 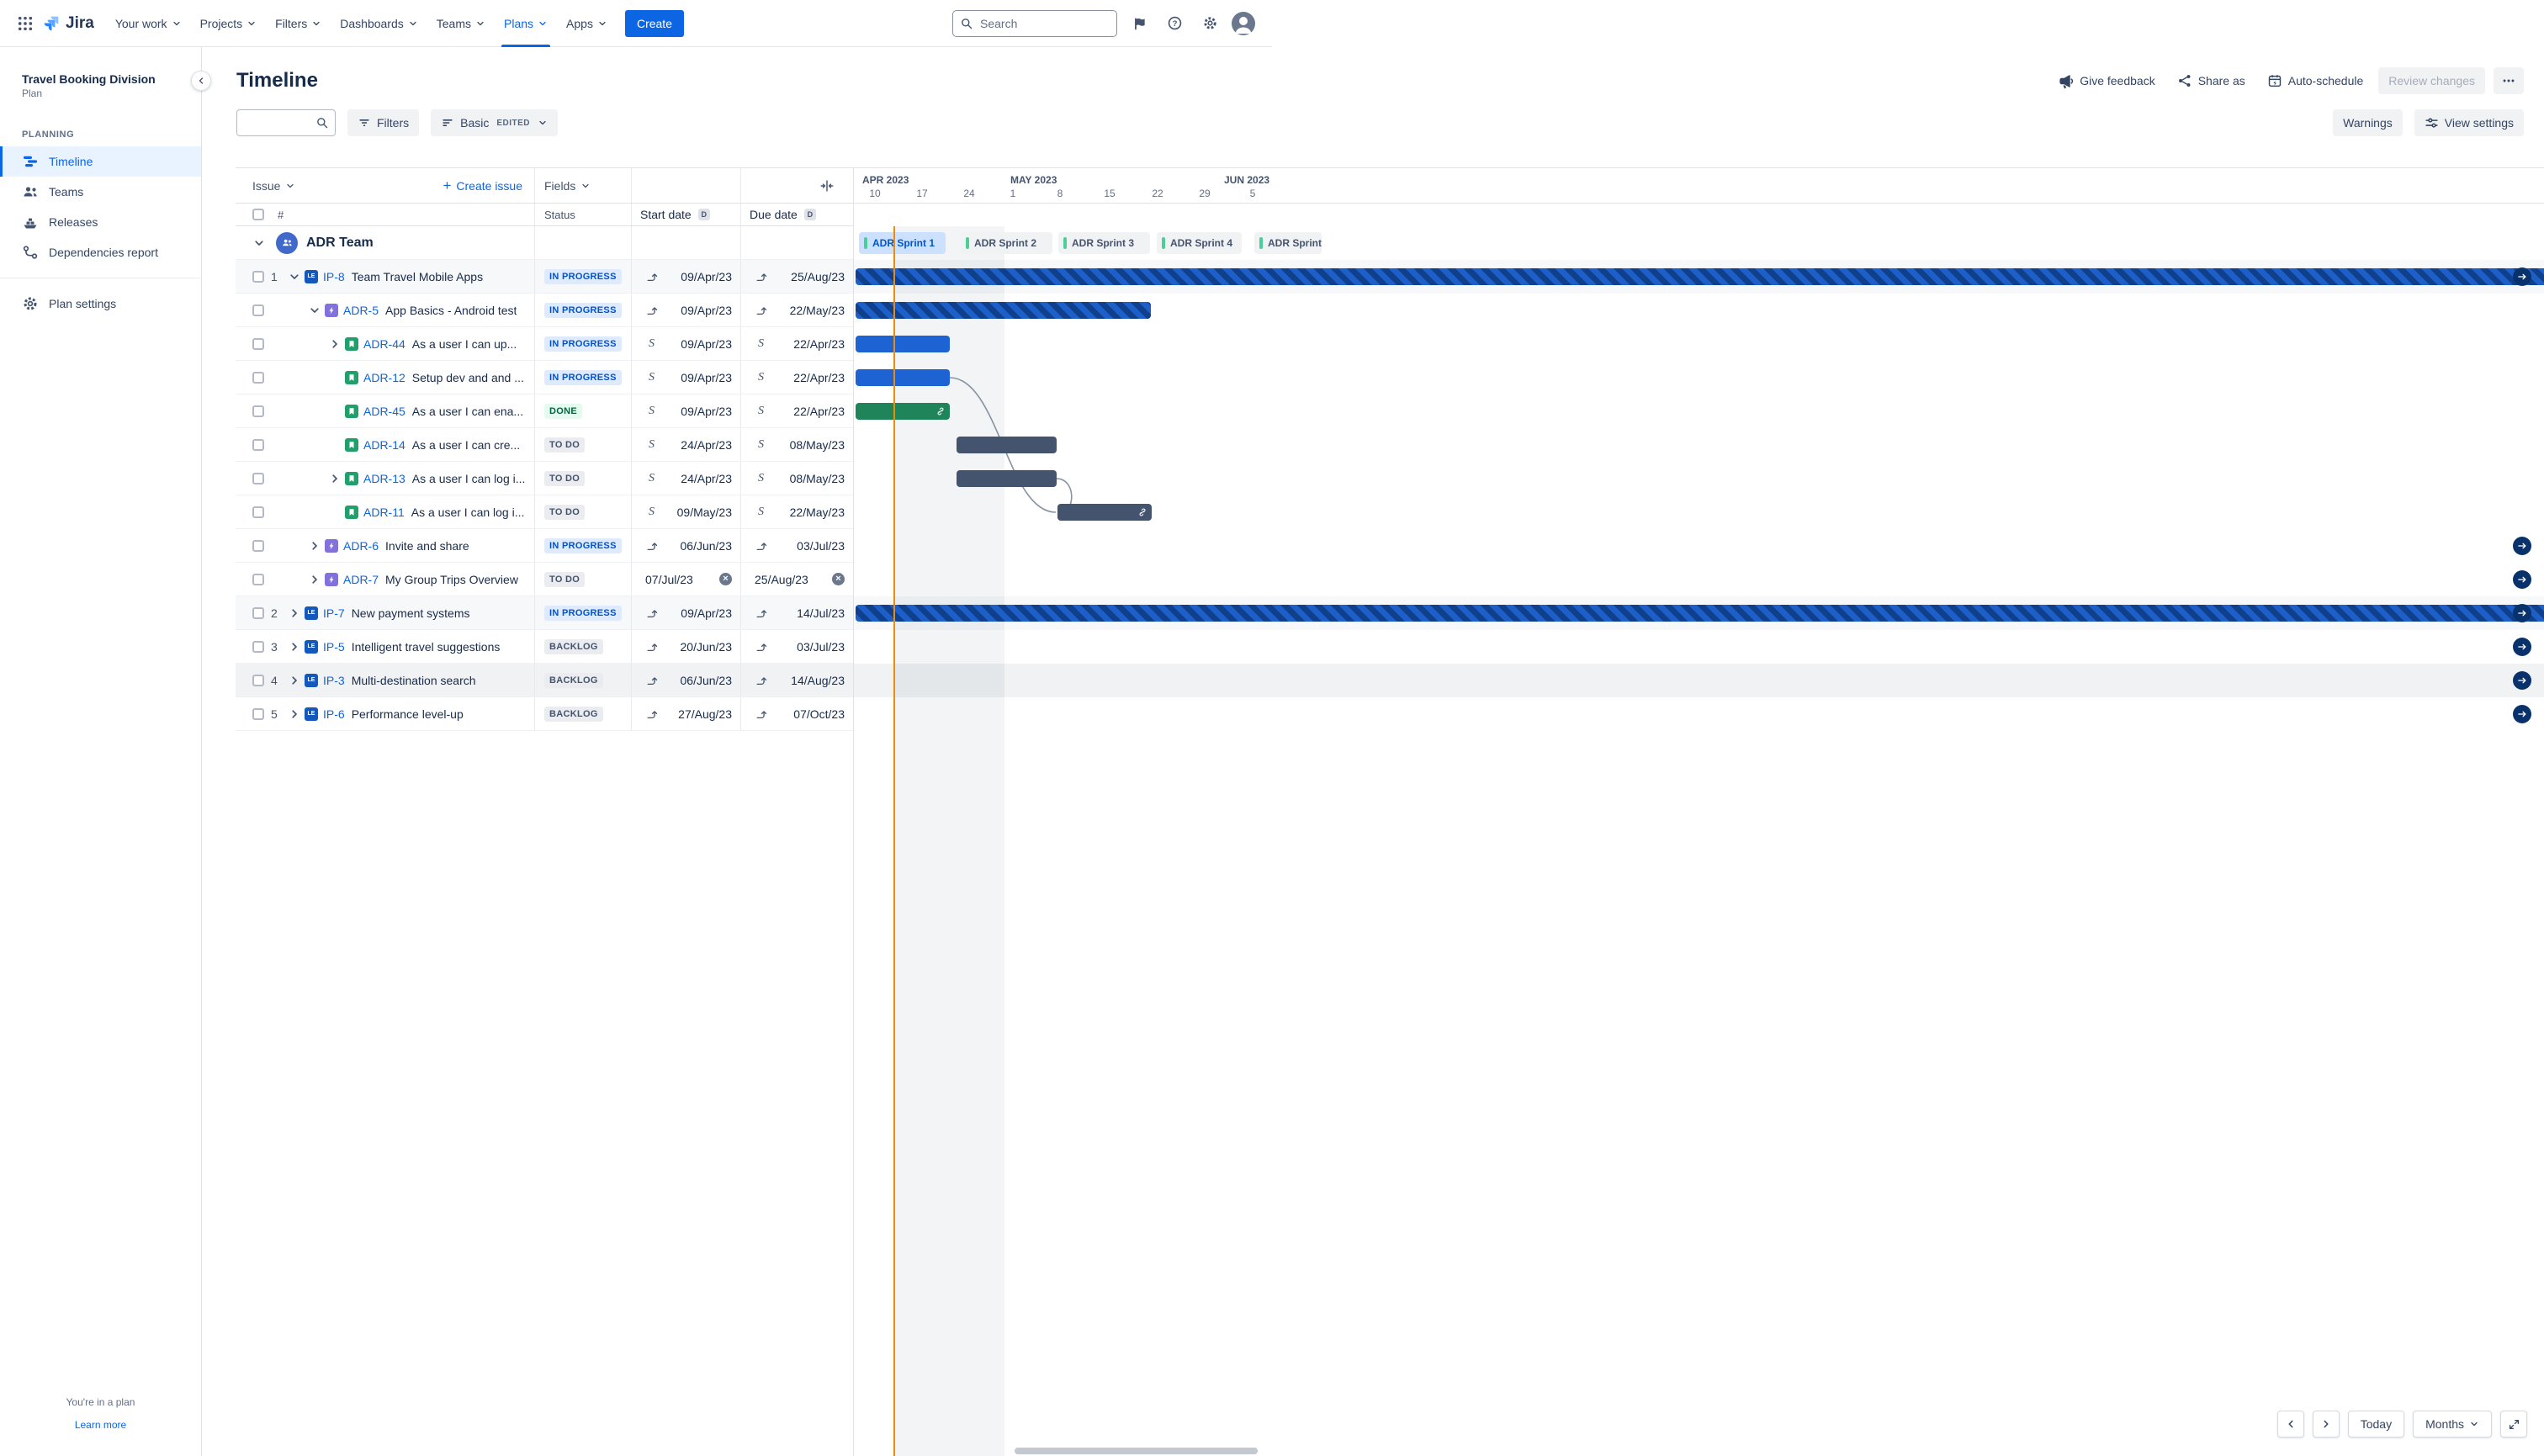 What do you see at coordinates (2106, 81) in the screenshot?
I see `give-feedback-button: Give feedback` at bounding box center [2106, 81].